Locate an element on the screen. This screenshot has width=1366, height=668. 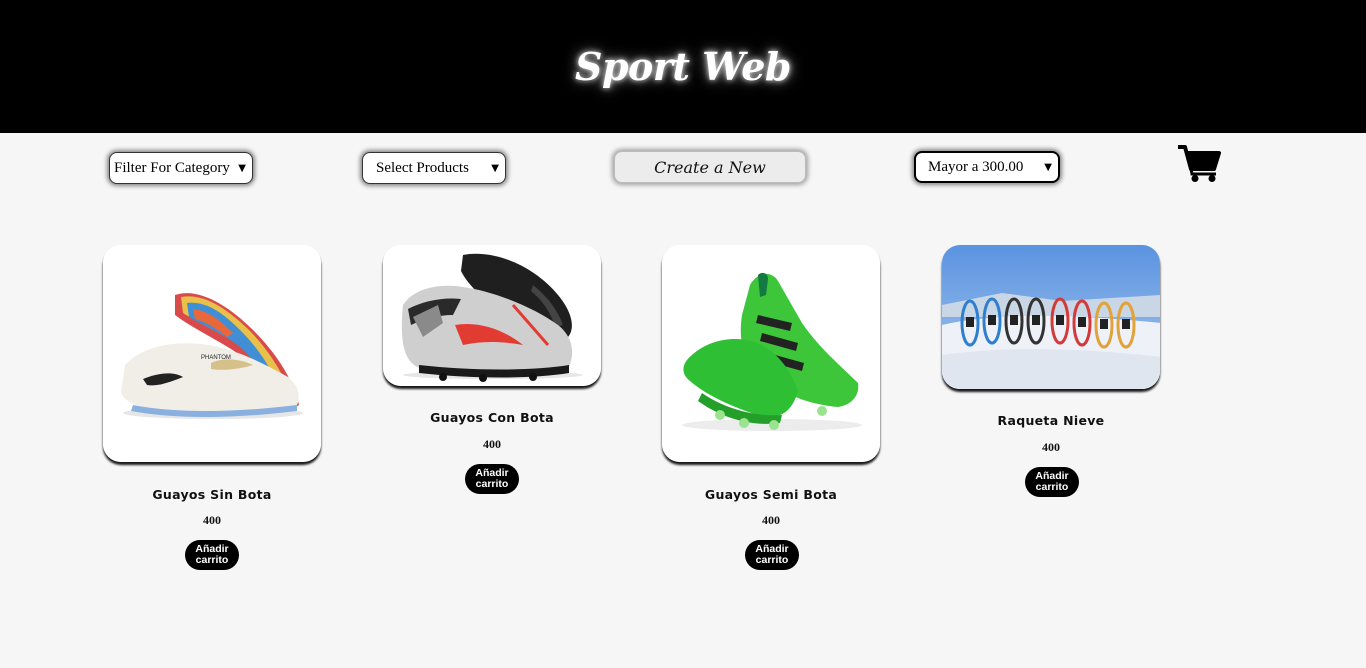
create-new-button: Create a New is located at coordinates (710, 167).